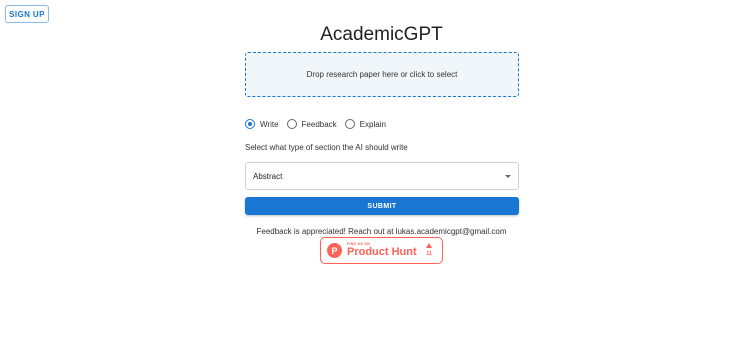 The image size is (755, 356). I want to click on radio-feedback-label: Feedback, so click(319, 124).